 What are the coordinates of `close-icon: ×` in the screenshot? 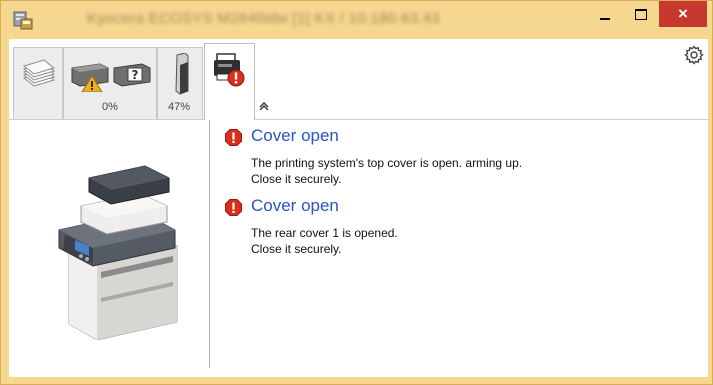 It's located at (683, 13).